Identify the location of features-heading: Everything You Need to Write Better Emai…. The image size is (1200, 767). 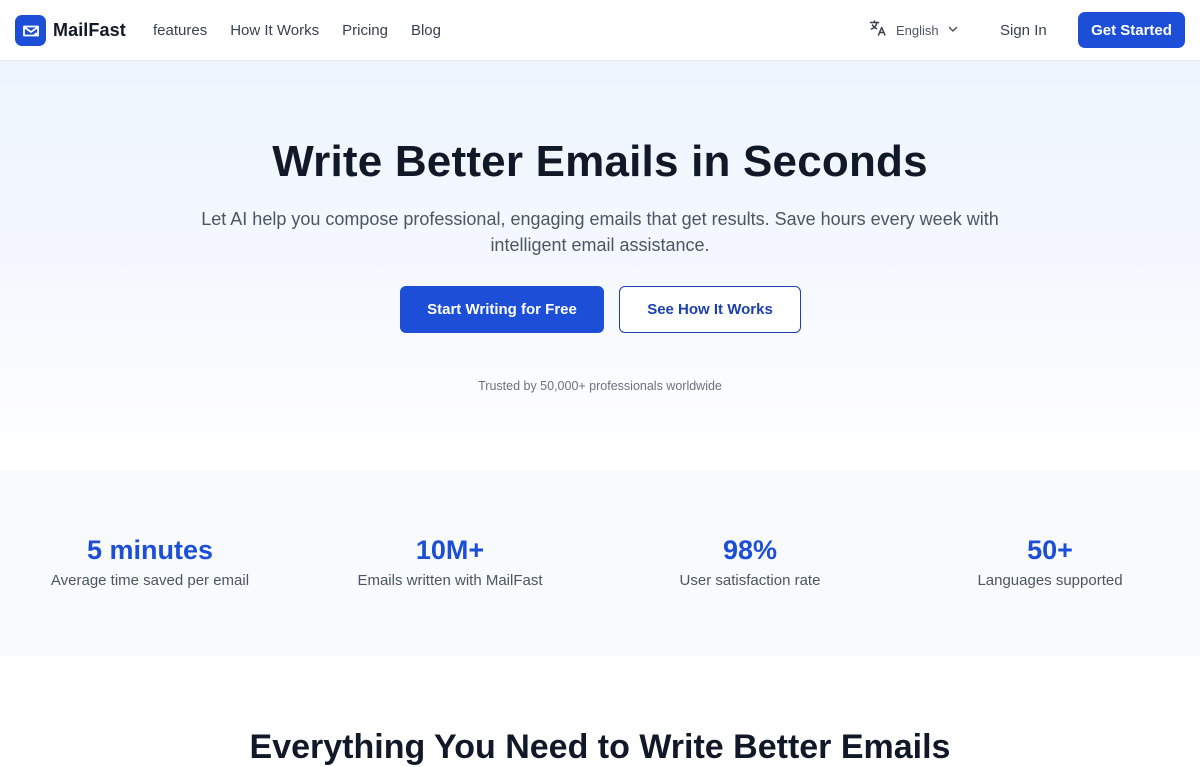
(600, 747).